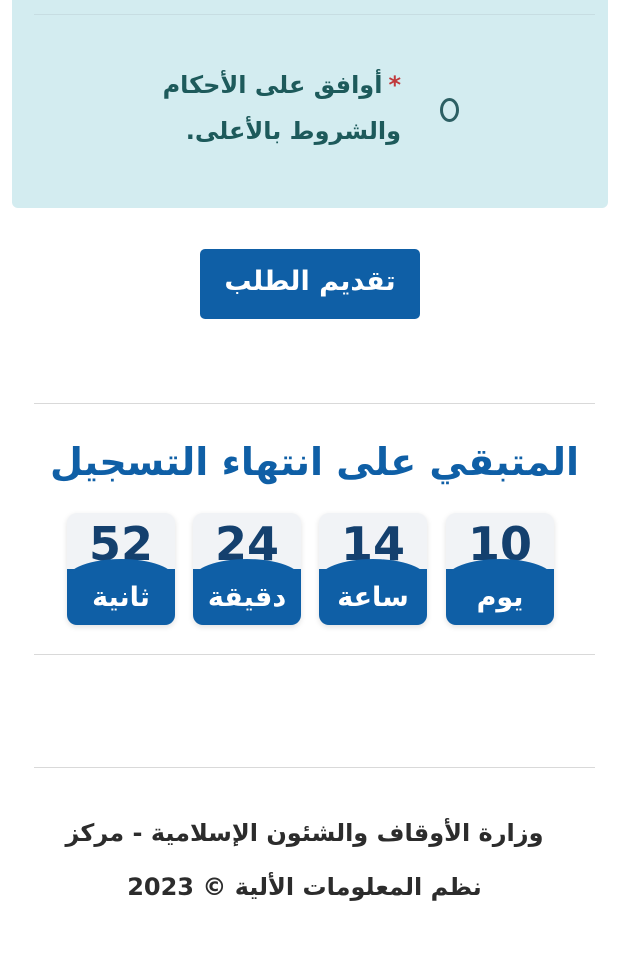 The height and width of the screenshot is (976, 629). I want to click on countdown-unit-hours: 14 ساعة, so click(373, 569).